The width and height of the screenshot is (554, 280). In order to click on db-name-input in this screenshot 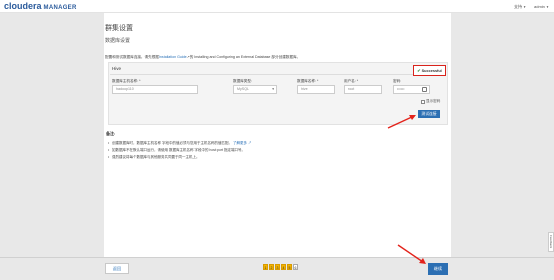, I will do `click(317, 89)`.